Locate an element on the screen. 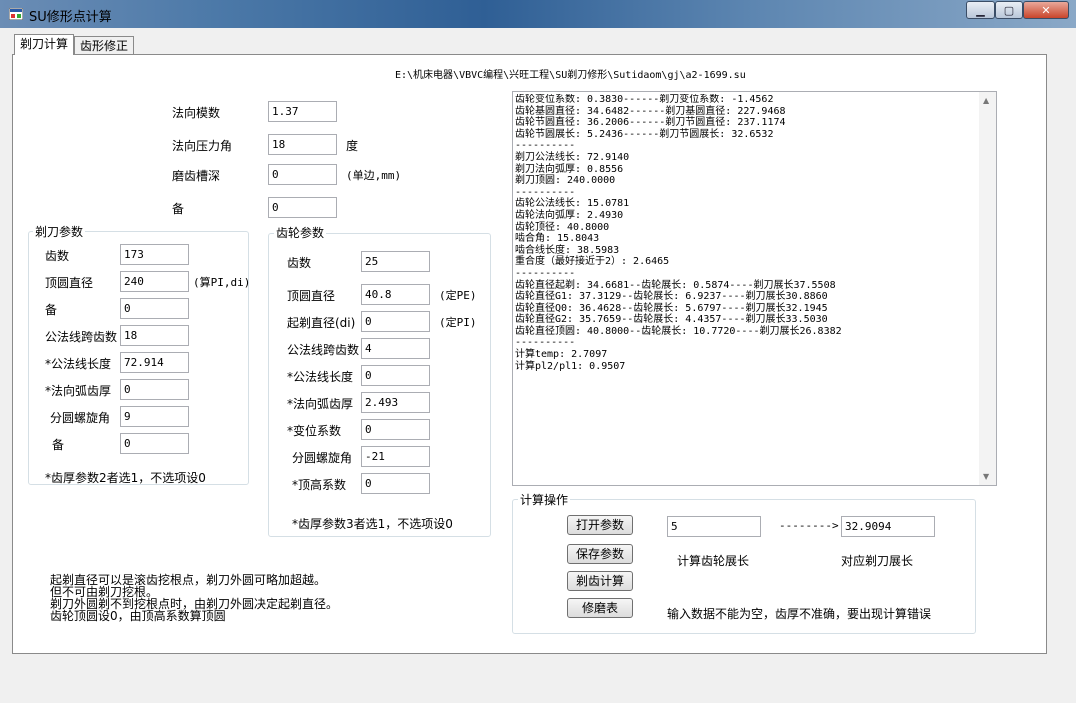  maximize-button: ▢ is located at coordinates (1009, 10).